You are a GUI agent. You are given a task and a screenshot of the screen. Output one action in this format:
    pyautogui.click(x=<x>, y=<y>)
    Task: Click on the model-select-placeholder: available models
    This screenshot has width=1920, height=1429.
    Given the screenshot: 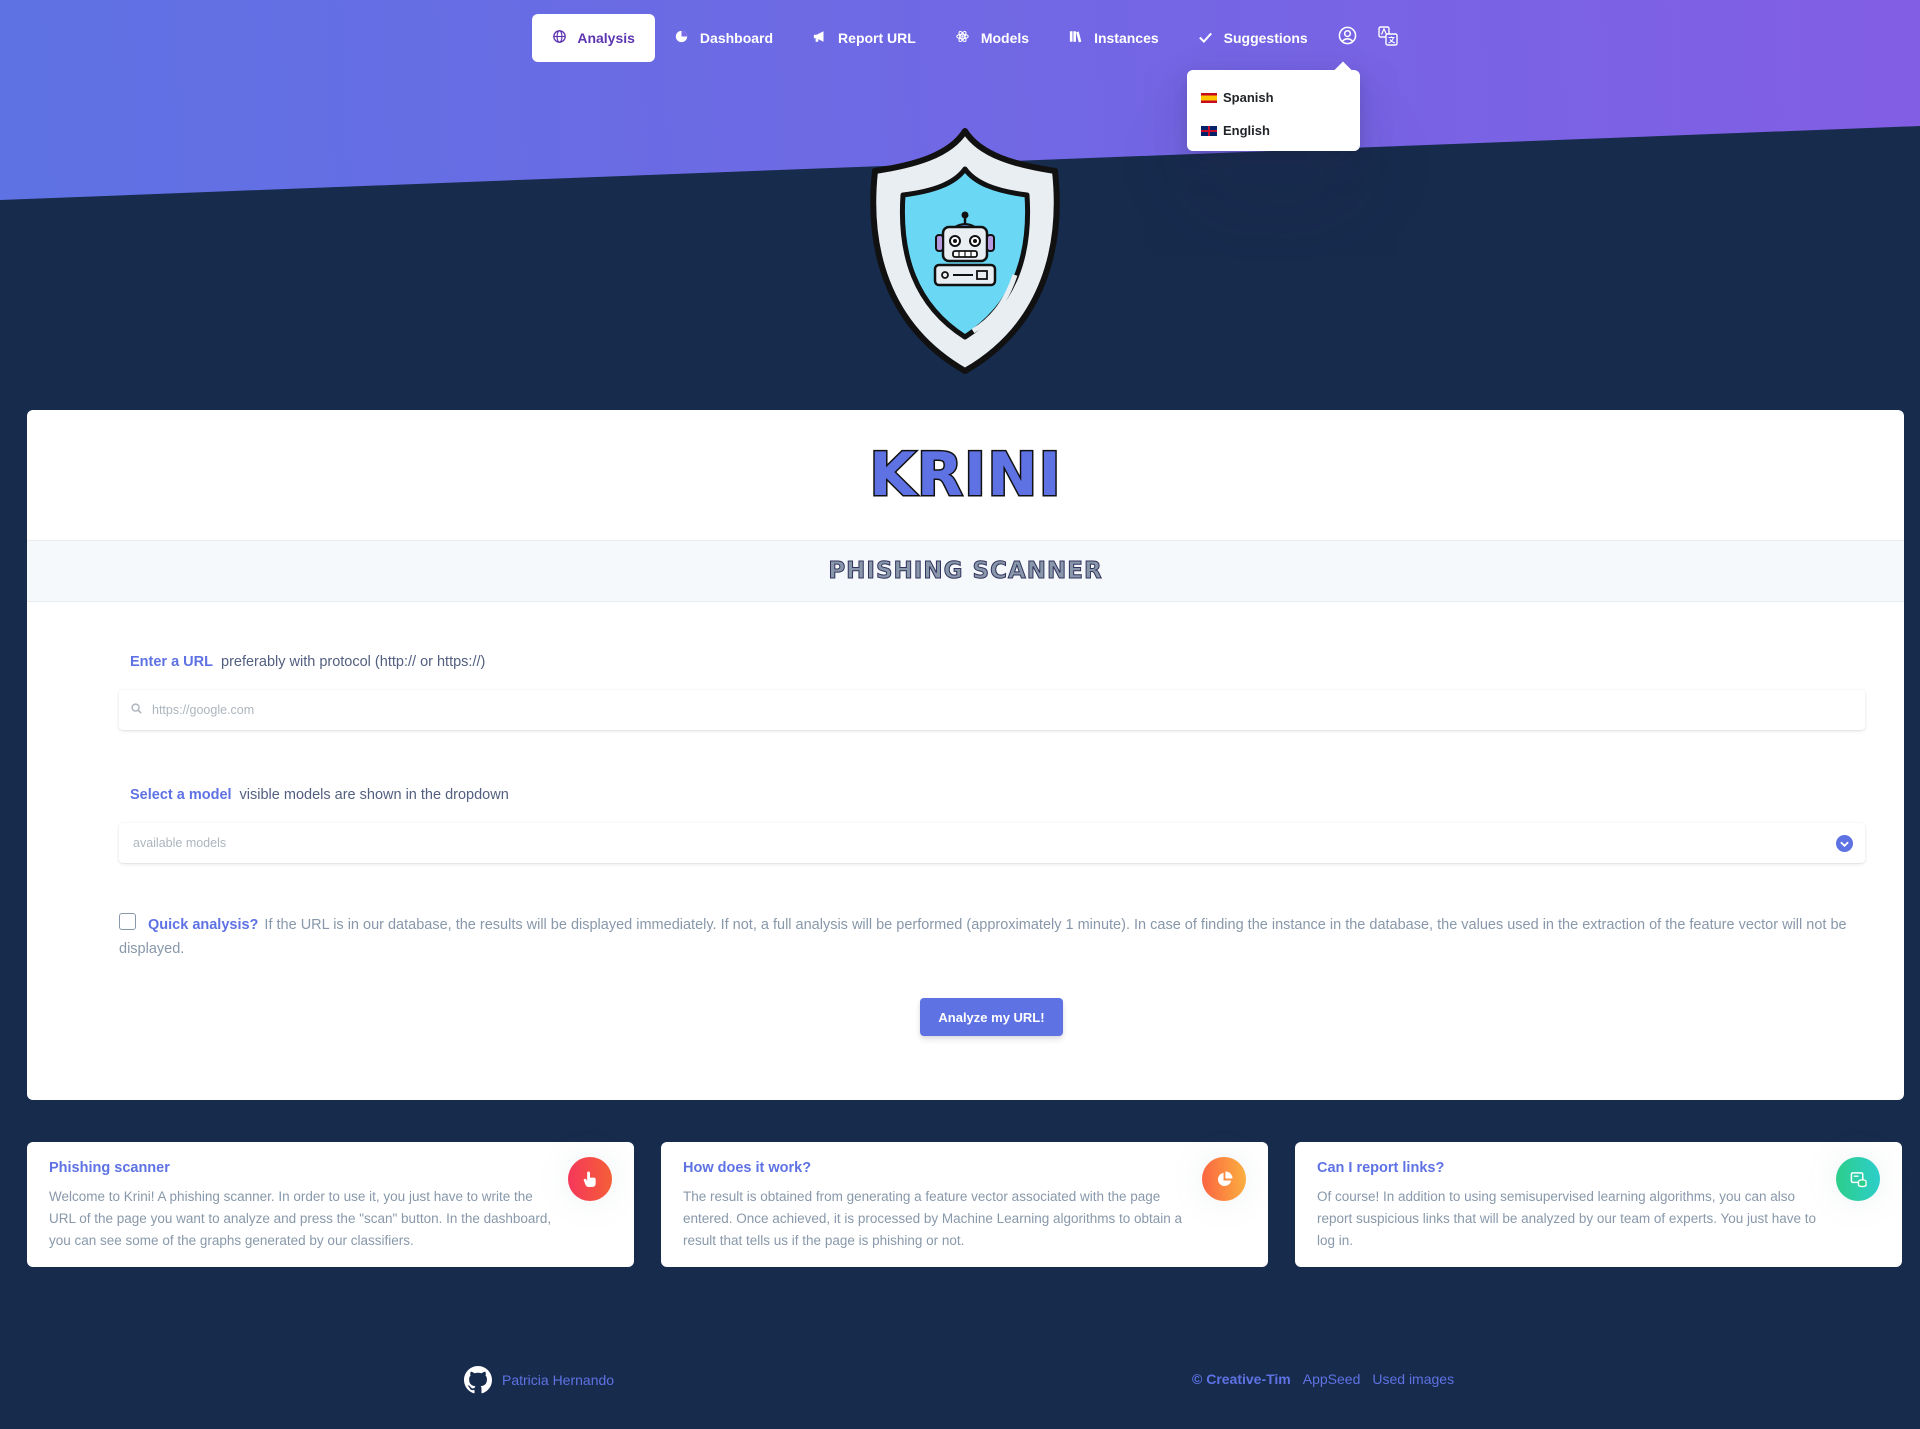 What is the action you would take?
    pyautogui.click(x=180, y=843)
    